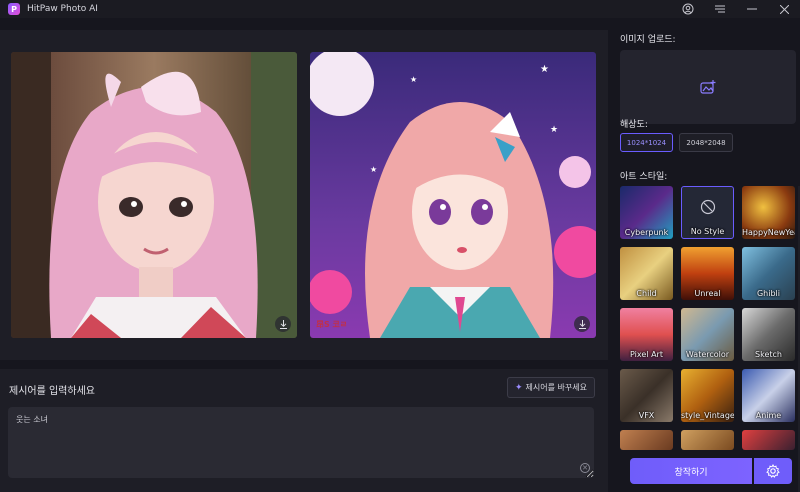  I want to click on style-tile-vintage: style_Vintage, so click(707, 395).